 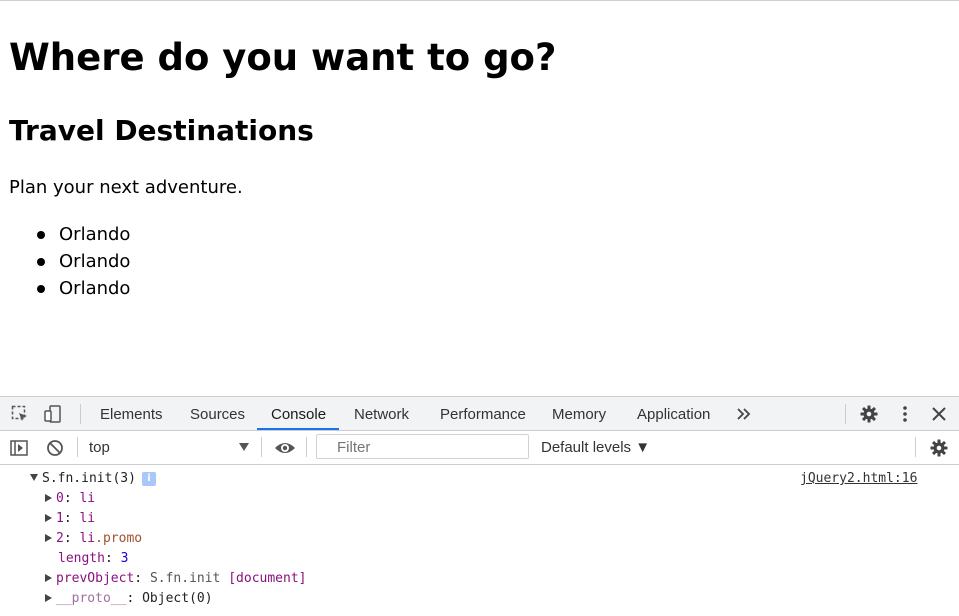 I want to click on close-icon, so click(x=939, y=414).